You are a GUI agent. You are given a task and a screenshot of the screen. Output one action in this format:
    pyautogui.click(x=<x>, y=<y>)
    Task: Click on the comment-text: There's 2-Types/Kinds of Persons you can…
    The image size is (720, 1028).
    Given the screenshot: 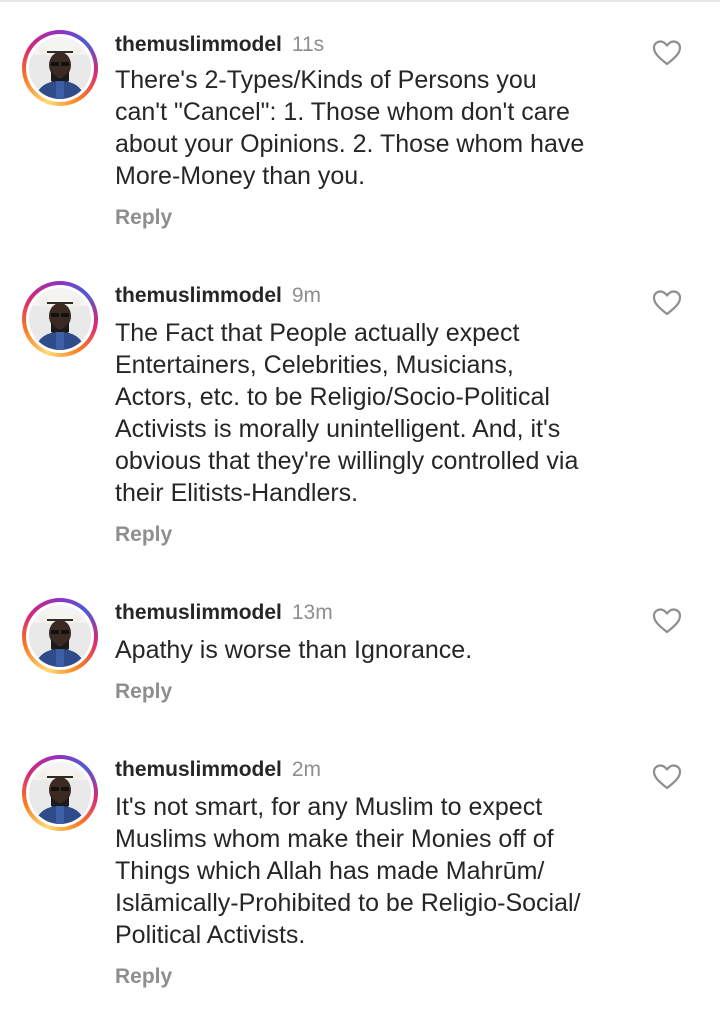 What is the action you would take?
    pyautogui.click(x=380, y=128)
    